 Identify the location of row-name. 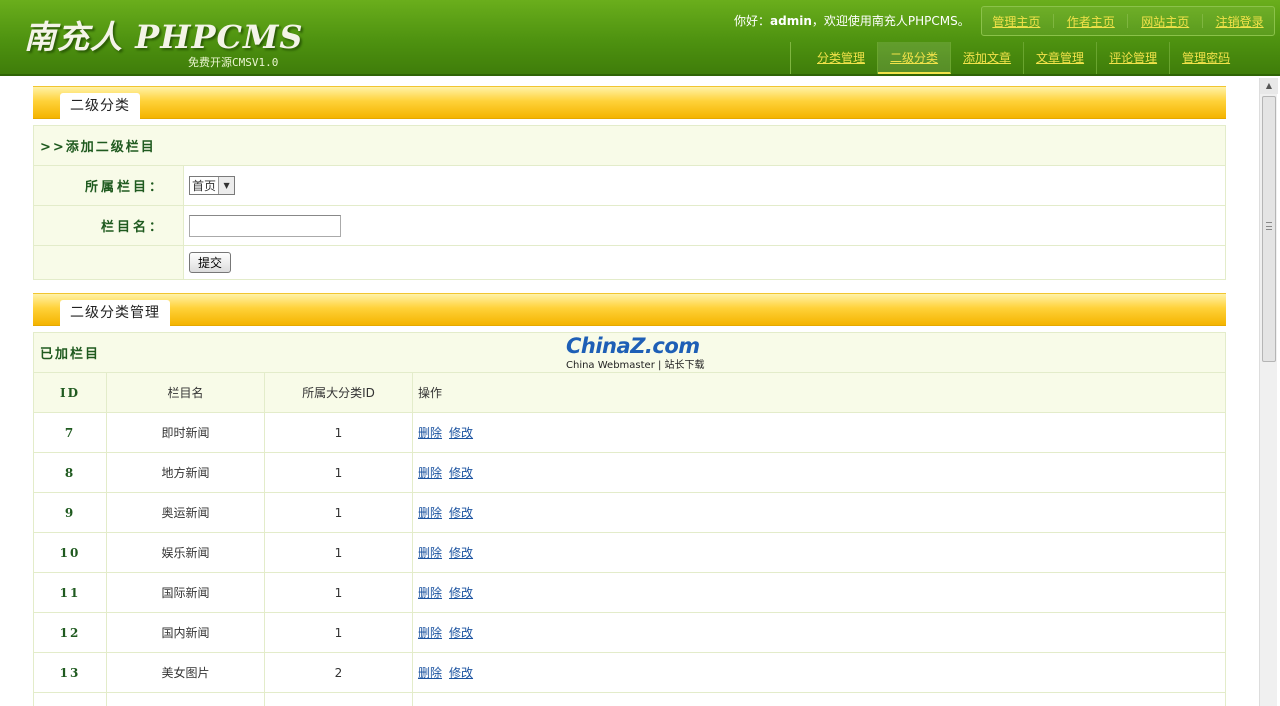
(185, 699).